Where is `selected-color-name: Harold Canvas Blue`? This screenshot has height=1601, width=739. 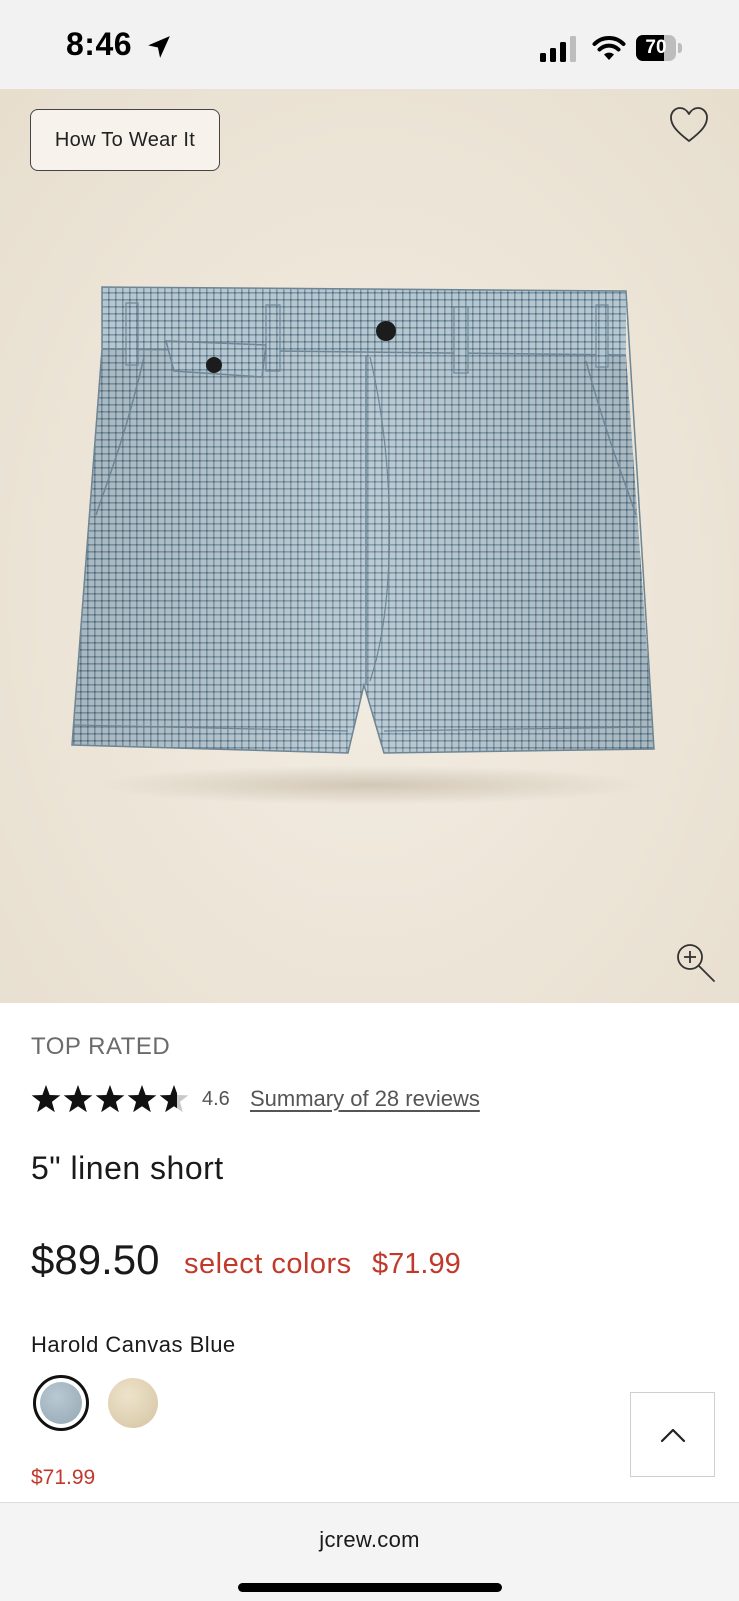
selected-color-name: Harold Canvas Blue is located at coordinates (133, 1344).